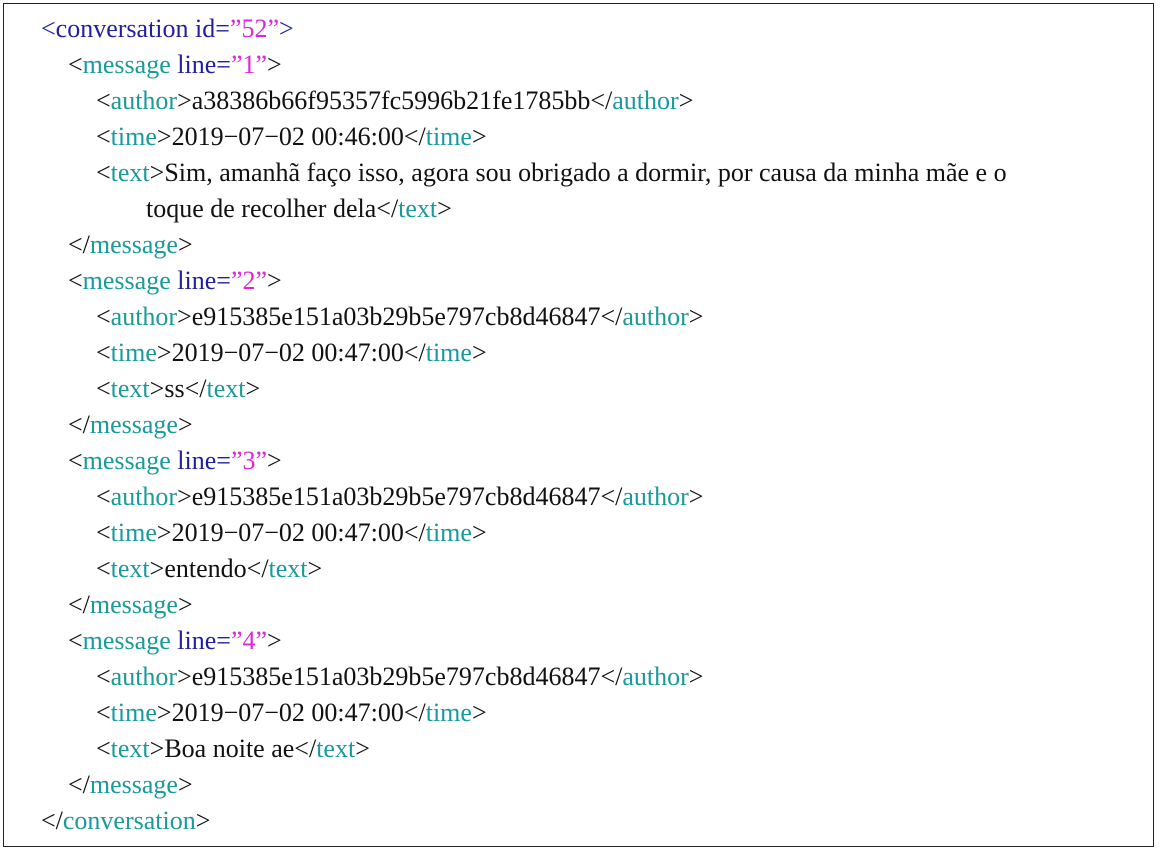 This screenshot has width=1162, height=854. I want to click on conversation-open-line: <conversation id=”52”>, so click(167, 28).